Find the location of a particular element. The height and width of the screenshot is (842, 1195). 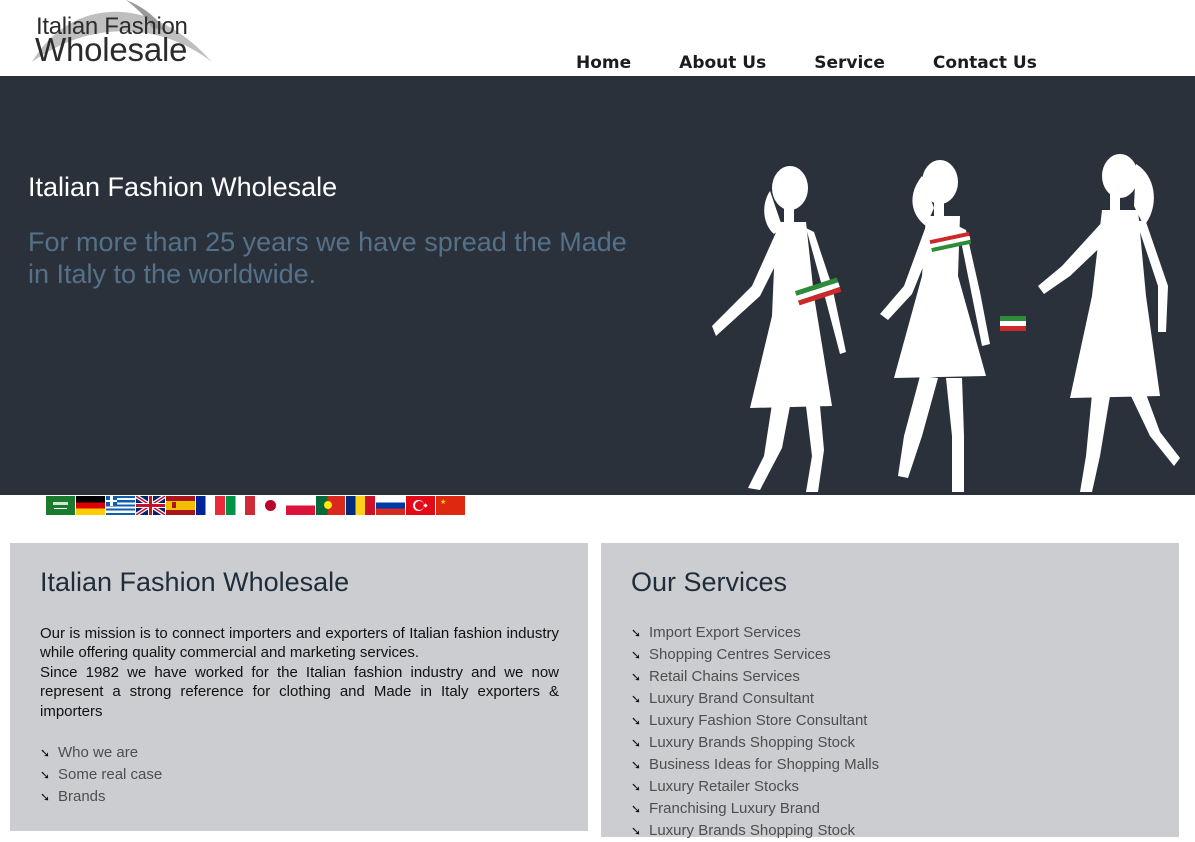

flag-italy-icon is located at coordinates (240, 505).